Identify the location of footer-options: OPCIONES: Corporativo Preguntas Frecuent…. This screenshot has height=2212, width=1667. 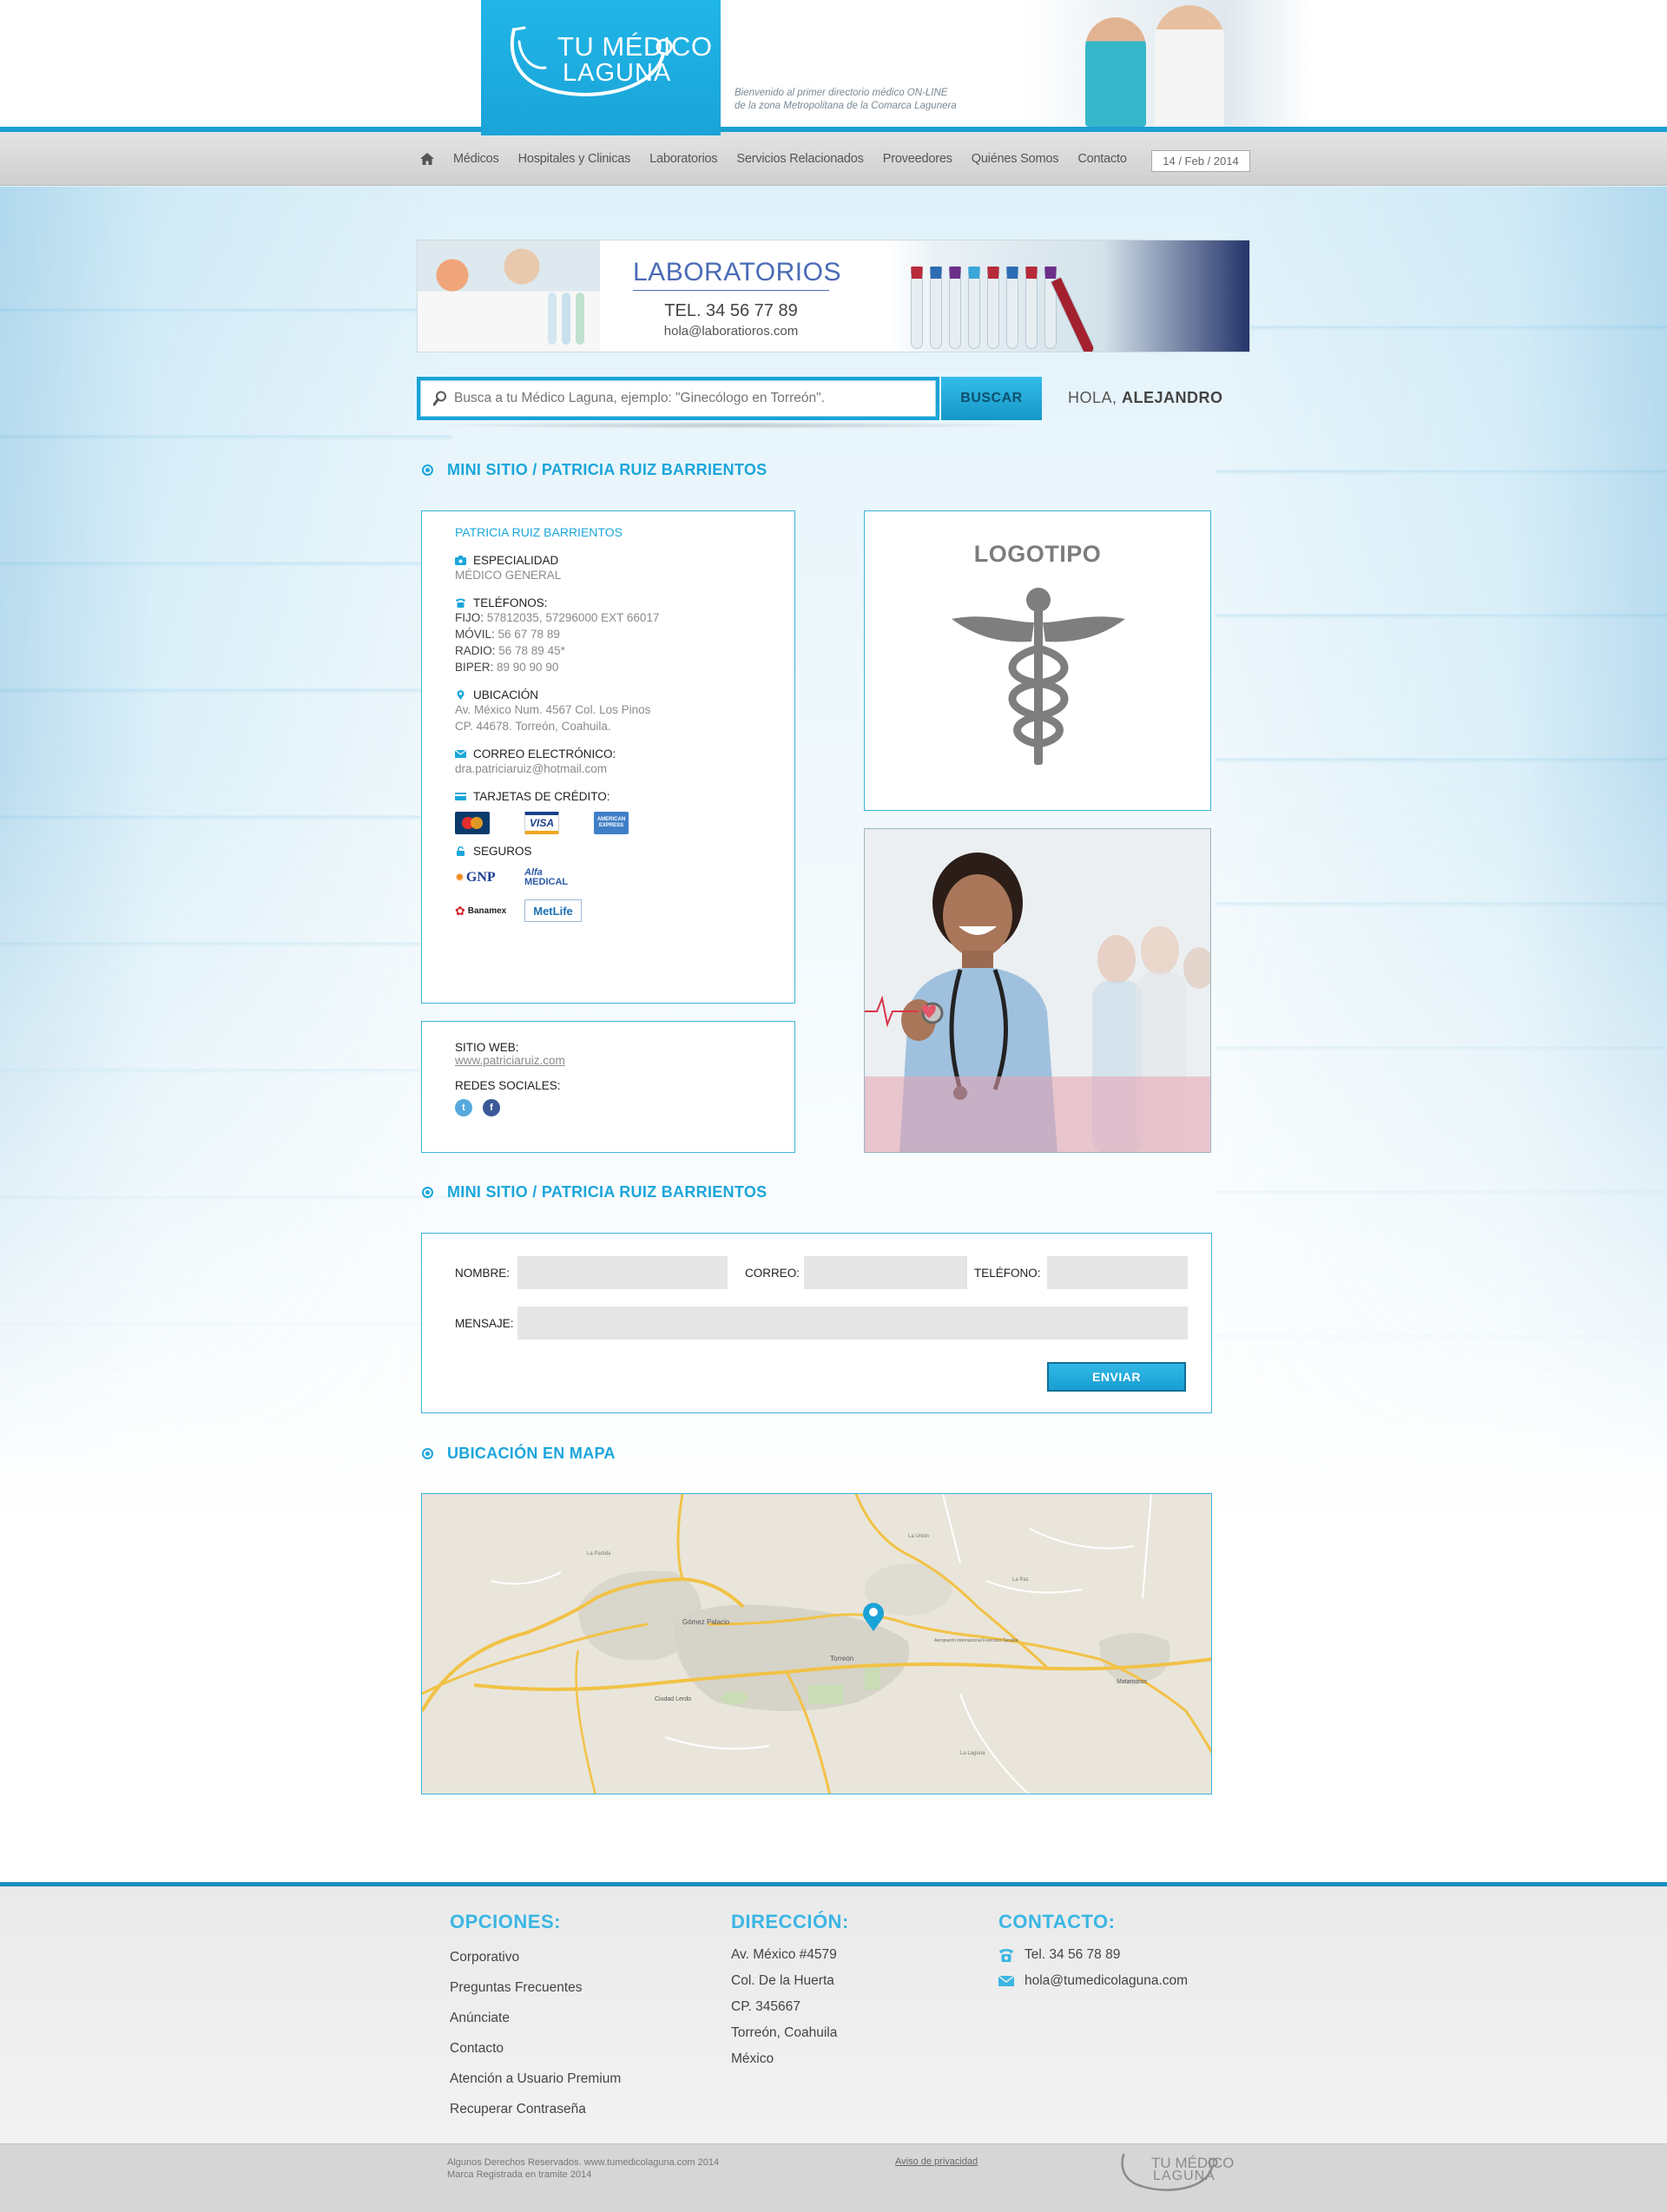
(535, 2017).